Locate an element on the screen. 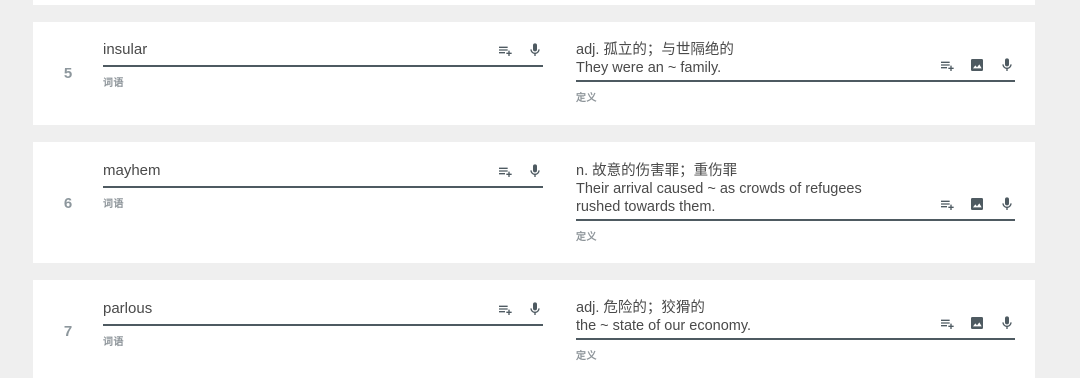 This screenshot has height=378, width=1080. term-column: parlous 词语 is located at coordinates (323, 323).